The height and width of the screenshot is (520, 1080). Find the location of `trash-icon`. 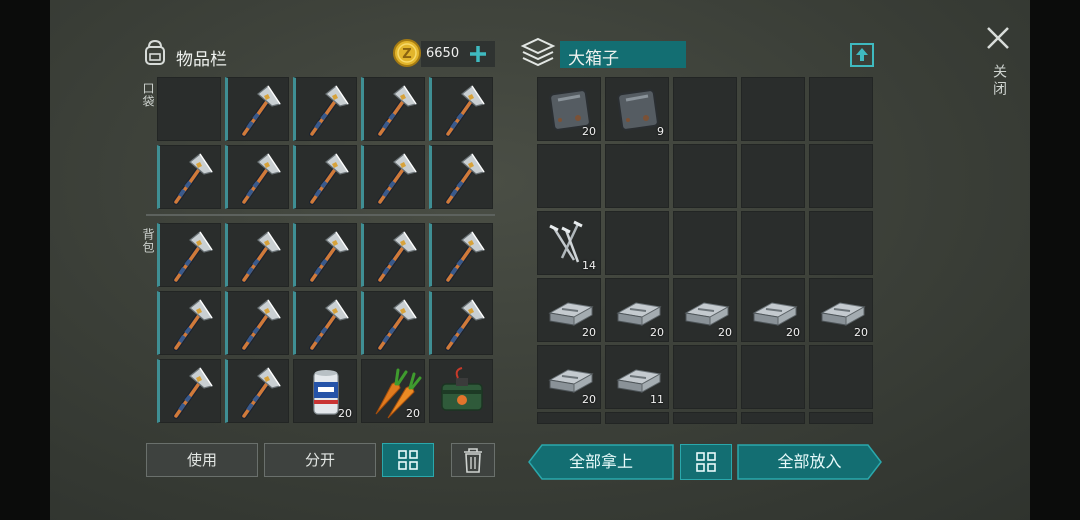

trash-icon is located at coordinates (473, 460).